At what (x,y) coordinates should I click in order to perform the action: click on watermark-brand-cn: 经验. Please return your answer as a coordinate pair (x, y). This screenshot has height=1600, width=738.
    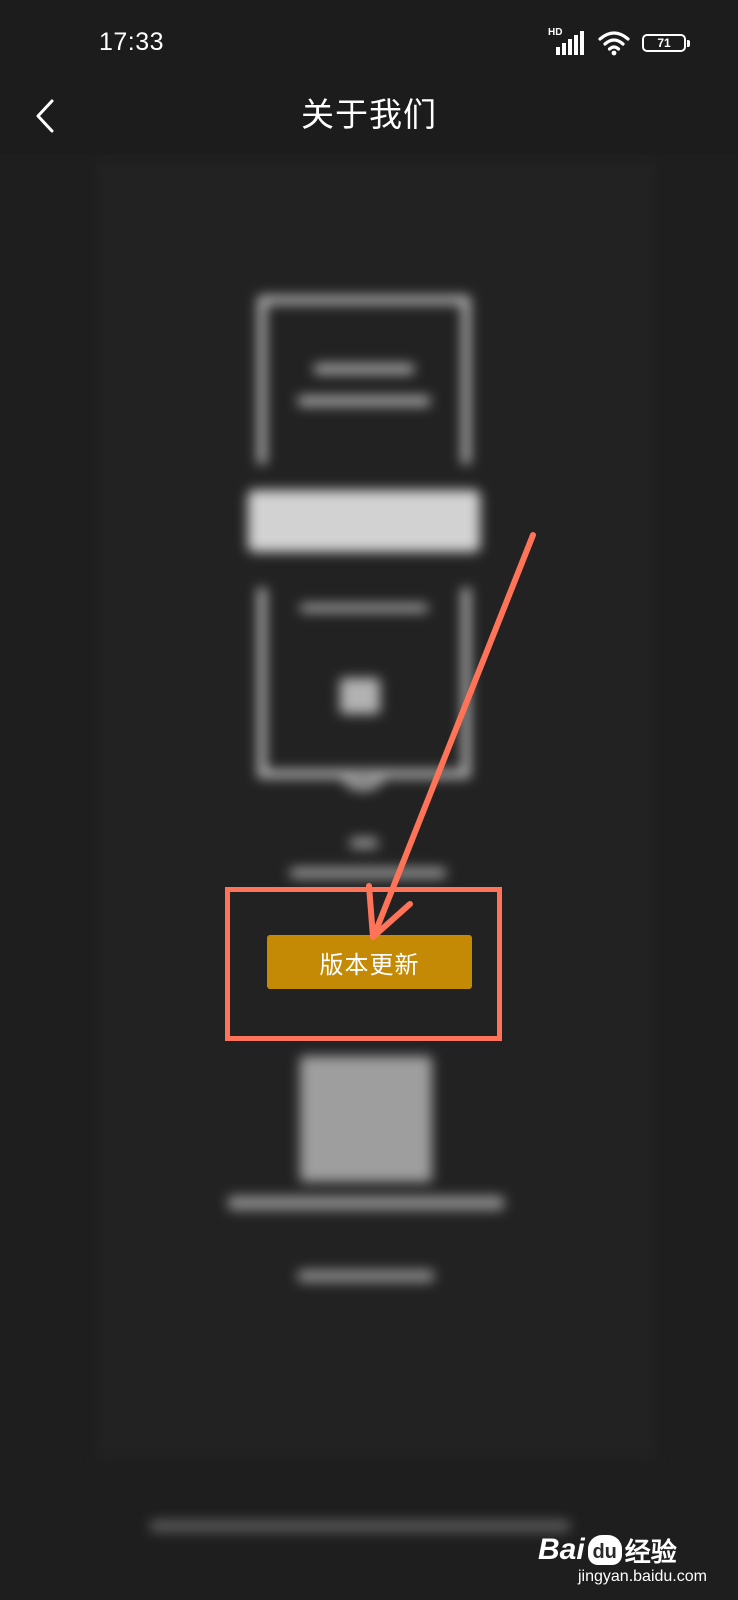
    Looking at the image, I should click on (650, 1552).